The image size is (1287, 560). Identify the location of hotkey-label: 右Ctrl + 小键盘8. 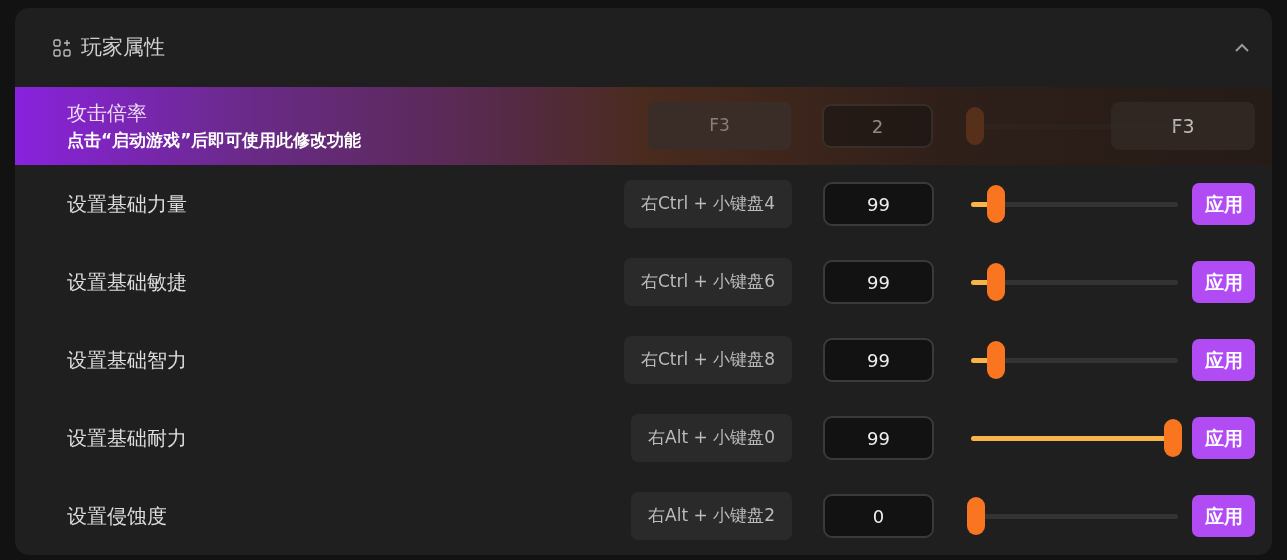
(707, 360).